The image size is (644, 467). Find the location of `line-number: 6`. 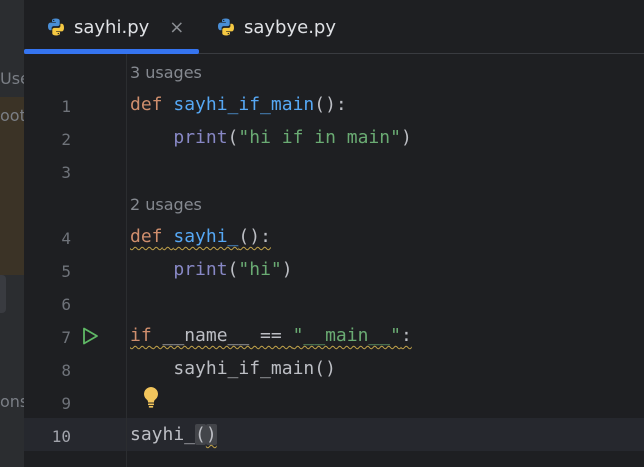

line-number: 6 is located at coordinates (66, 304).